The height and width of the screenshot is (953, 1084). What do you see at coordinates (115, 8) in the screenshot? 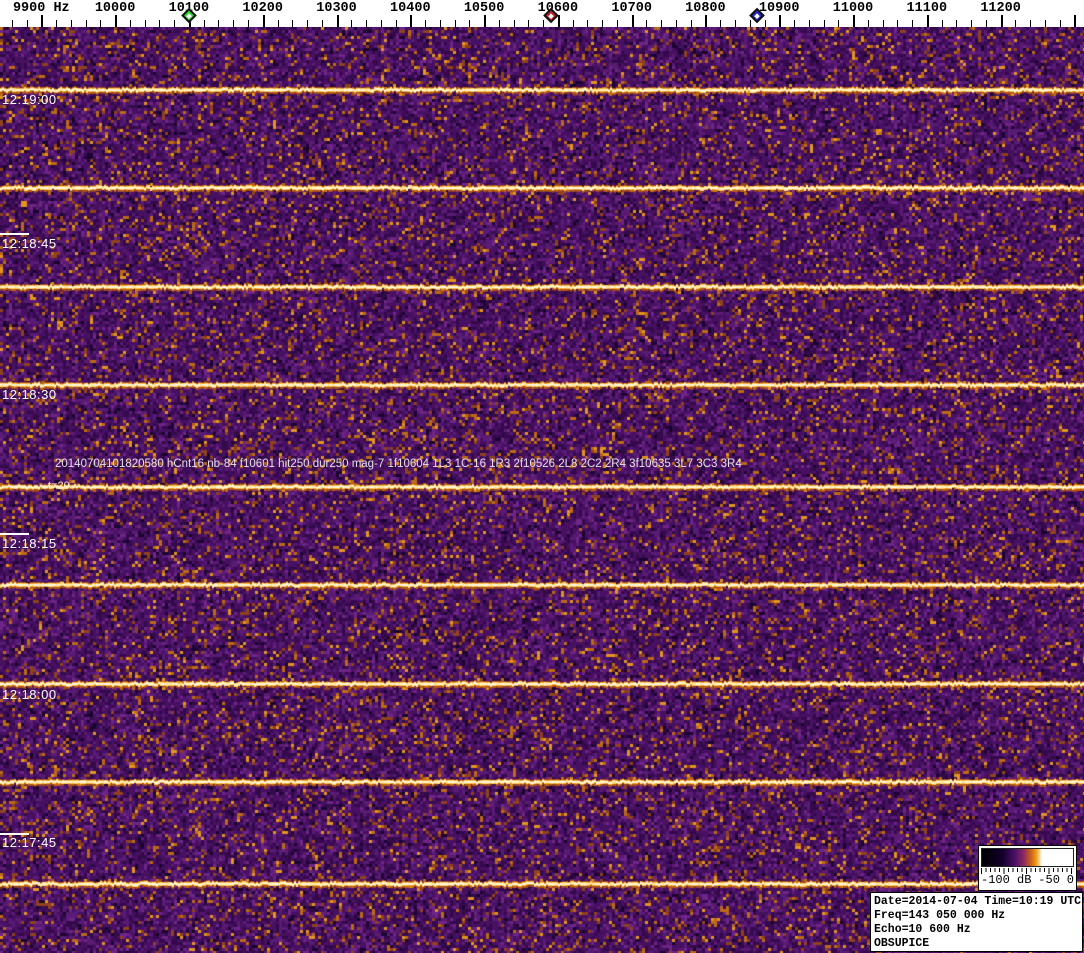
I see `freq-label: 10000` at bounding box center [115, 8].